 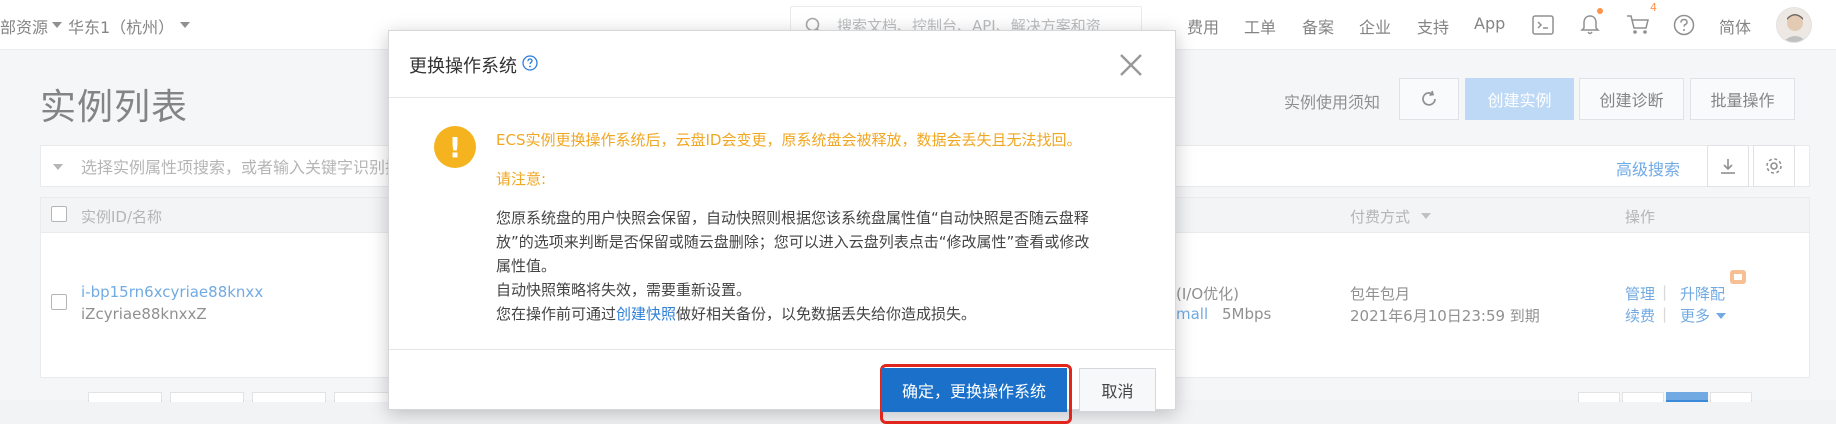 I want to click on notice-text: 您在操作前可通过, so click(x=556, y=314).